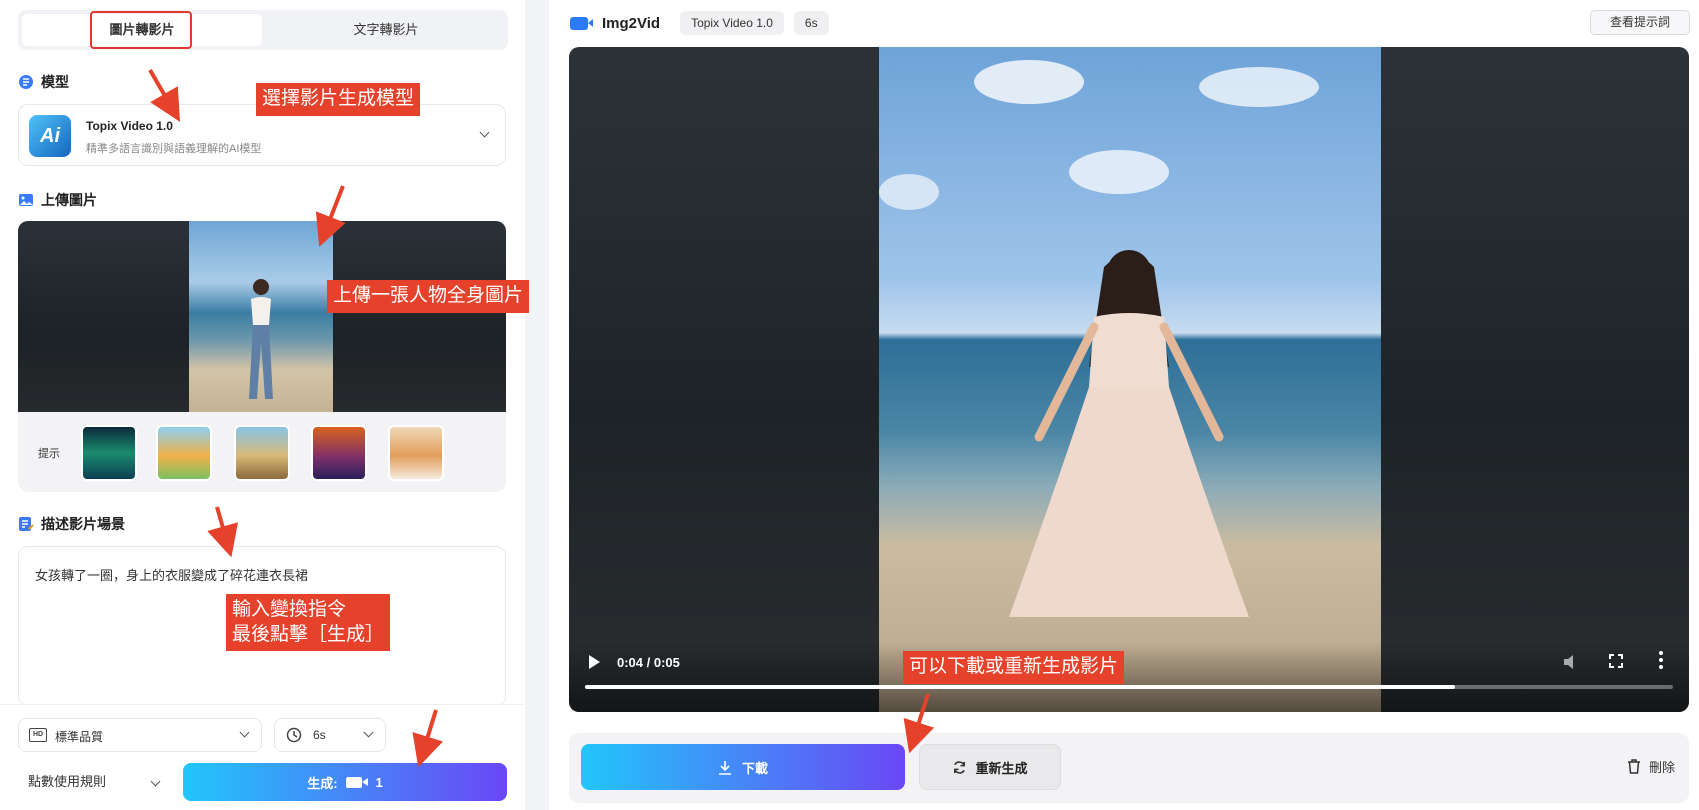  What do you see at coordinates (164, 95) in the screenshot?
I see `arrow-to-model` at bounding box center [164, 95].